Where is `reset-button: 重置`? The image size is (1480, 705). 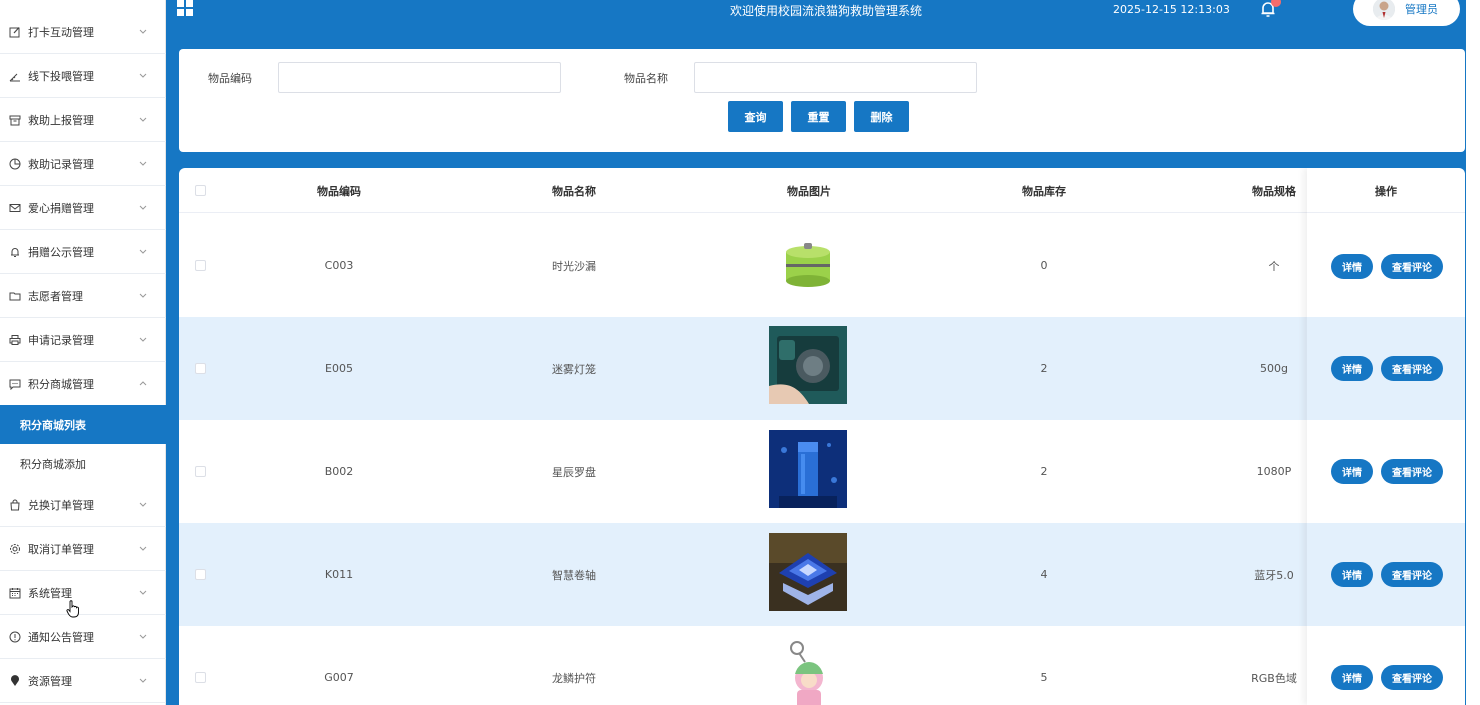
reset-button: 重置 is located at coordinates (818, 116).